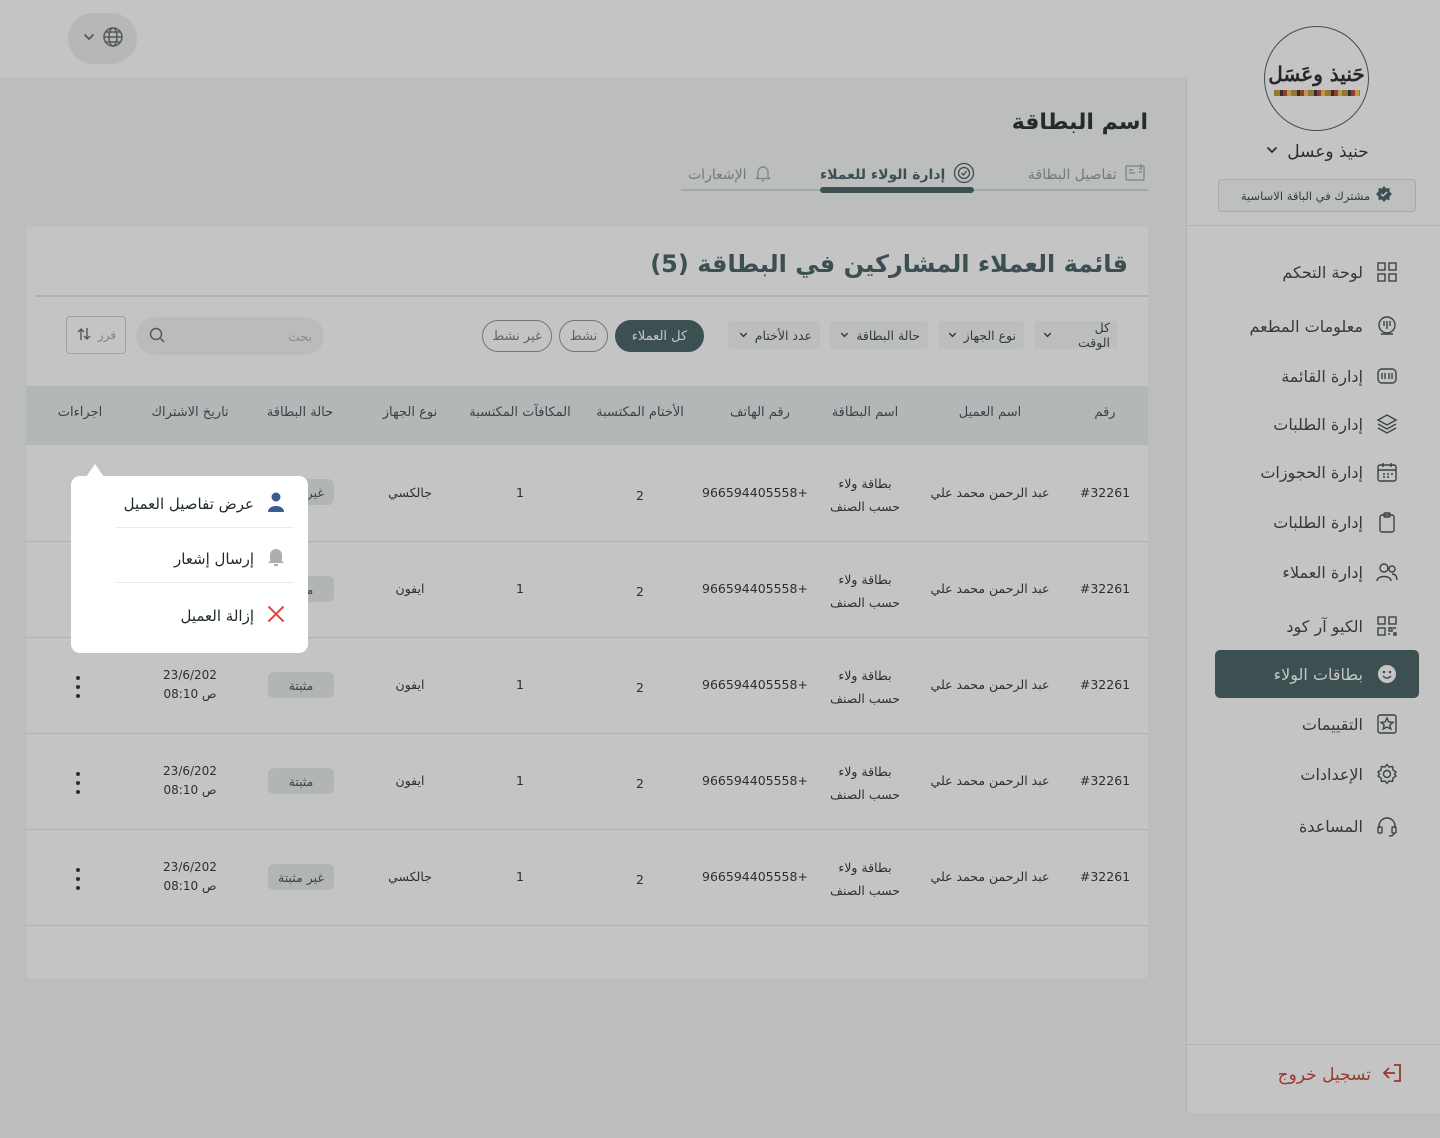 This screenshot has width=1440, height=1138. What do you see at coordinates (276, 559) in the screenshot?
I see `bell-icon` at bounding box center [276, 559].